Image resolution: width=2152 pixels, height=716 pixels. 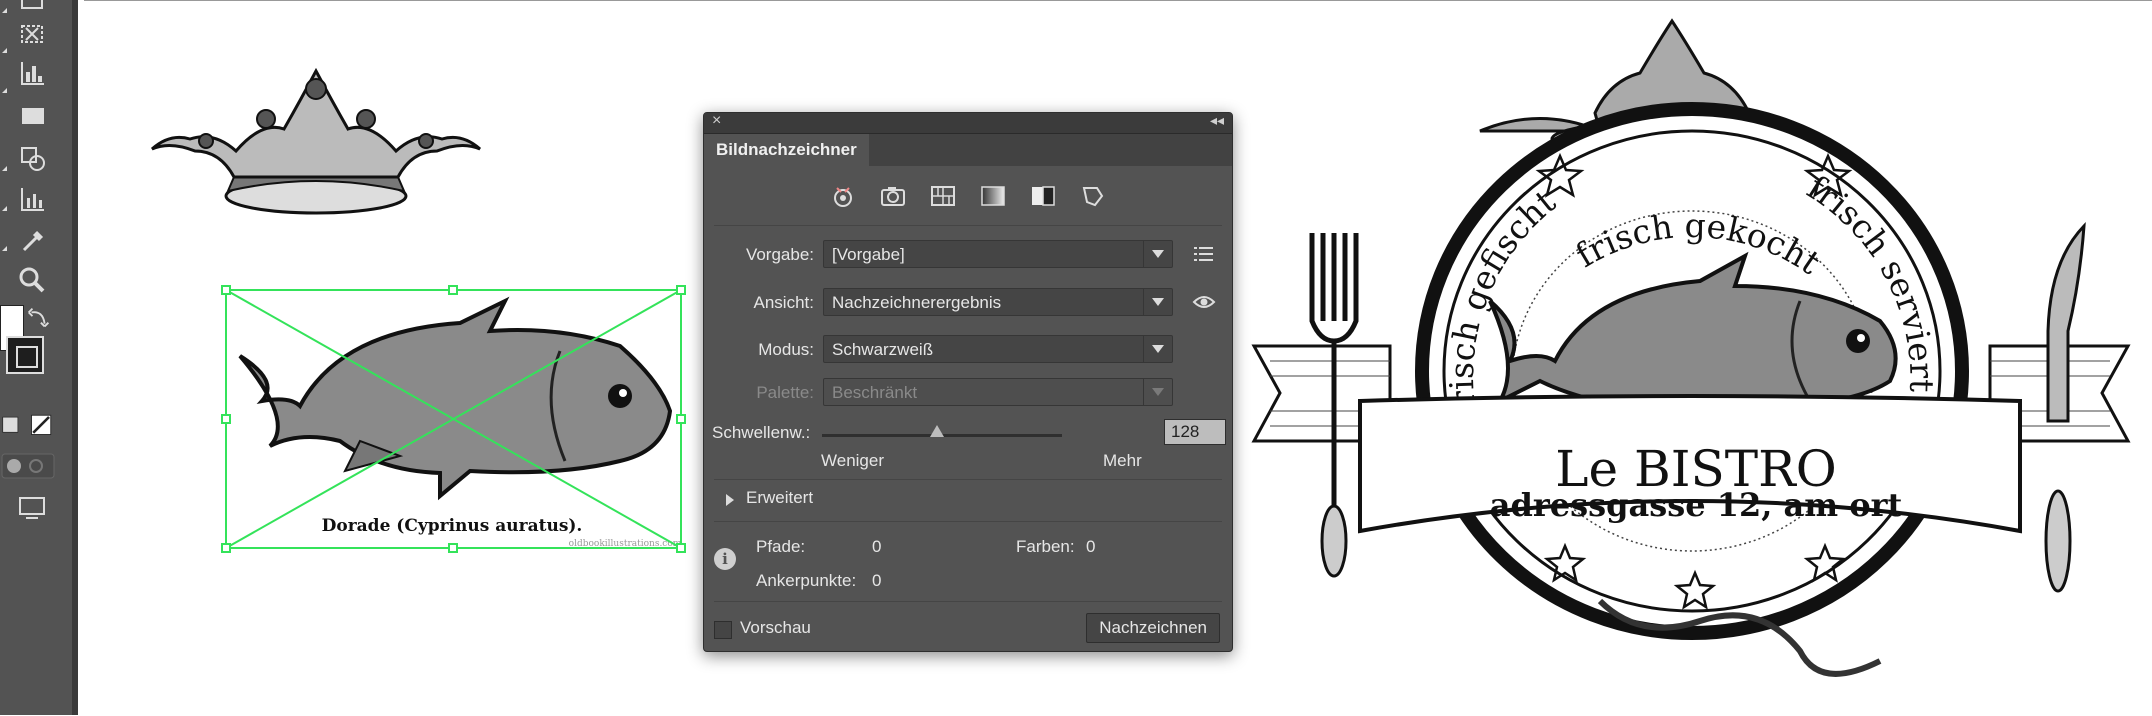 I want to click on colors-value: 0, so click(x=1091, y=546).